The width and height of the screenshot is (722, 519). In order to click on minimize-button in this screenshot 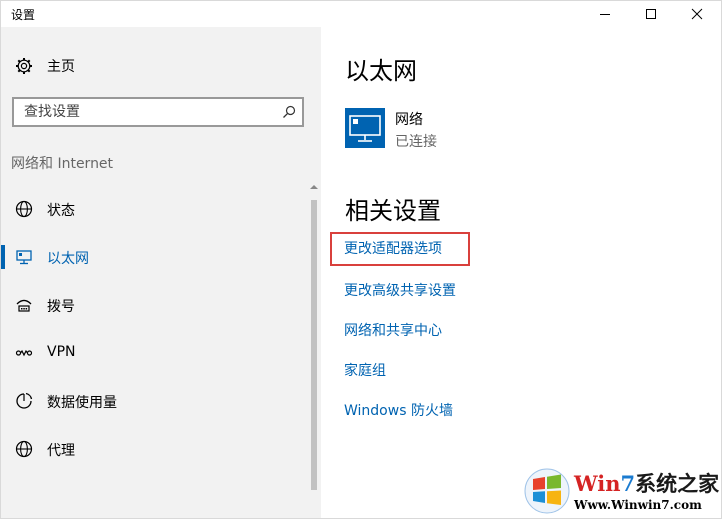, I will do `click(605, 14)`.